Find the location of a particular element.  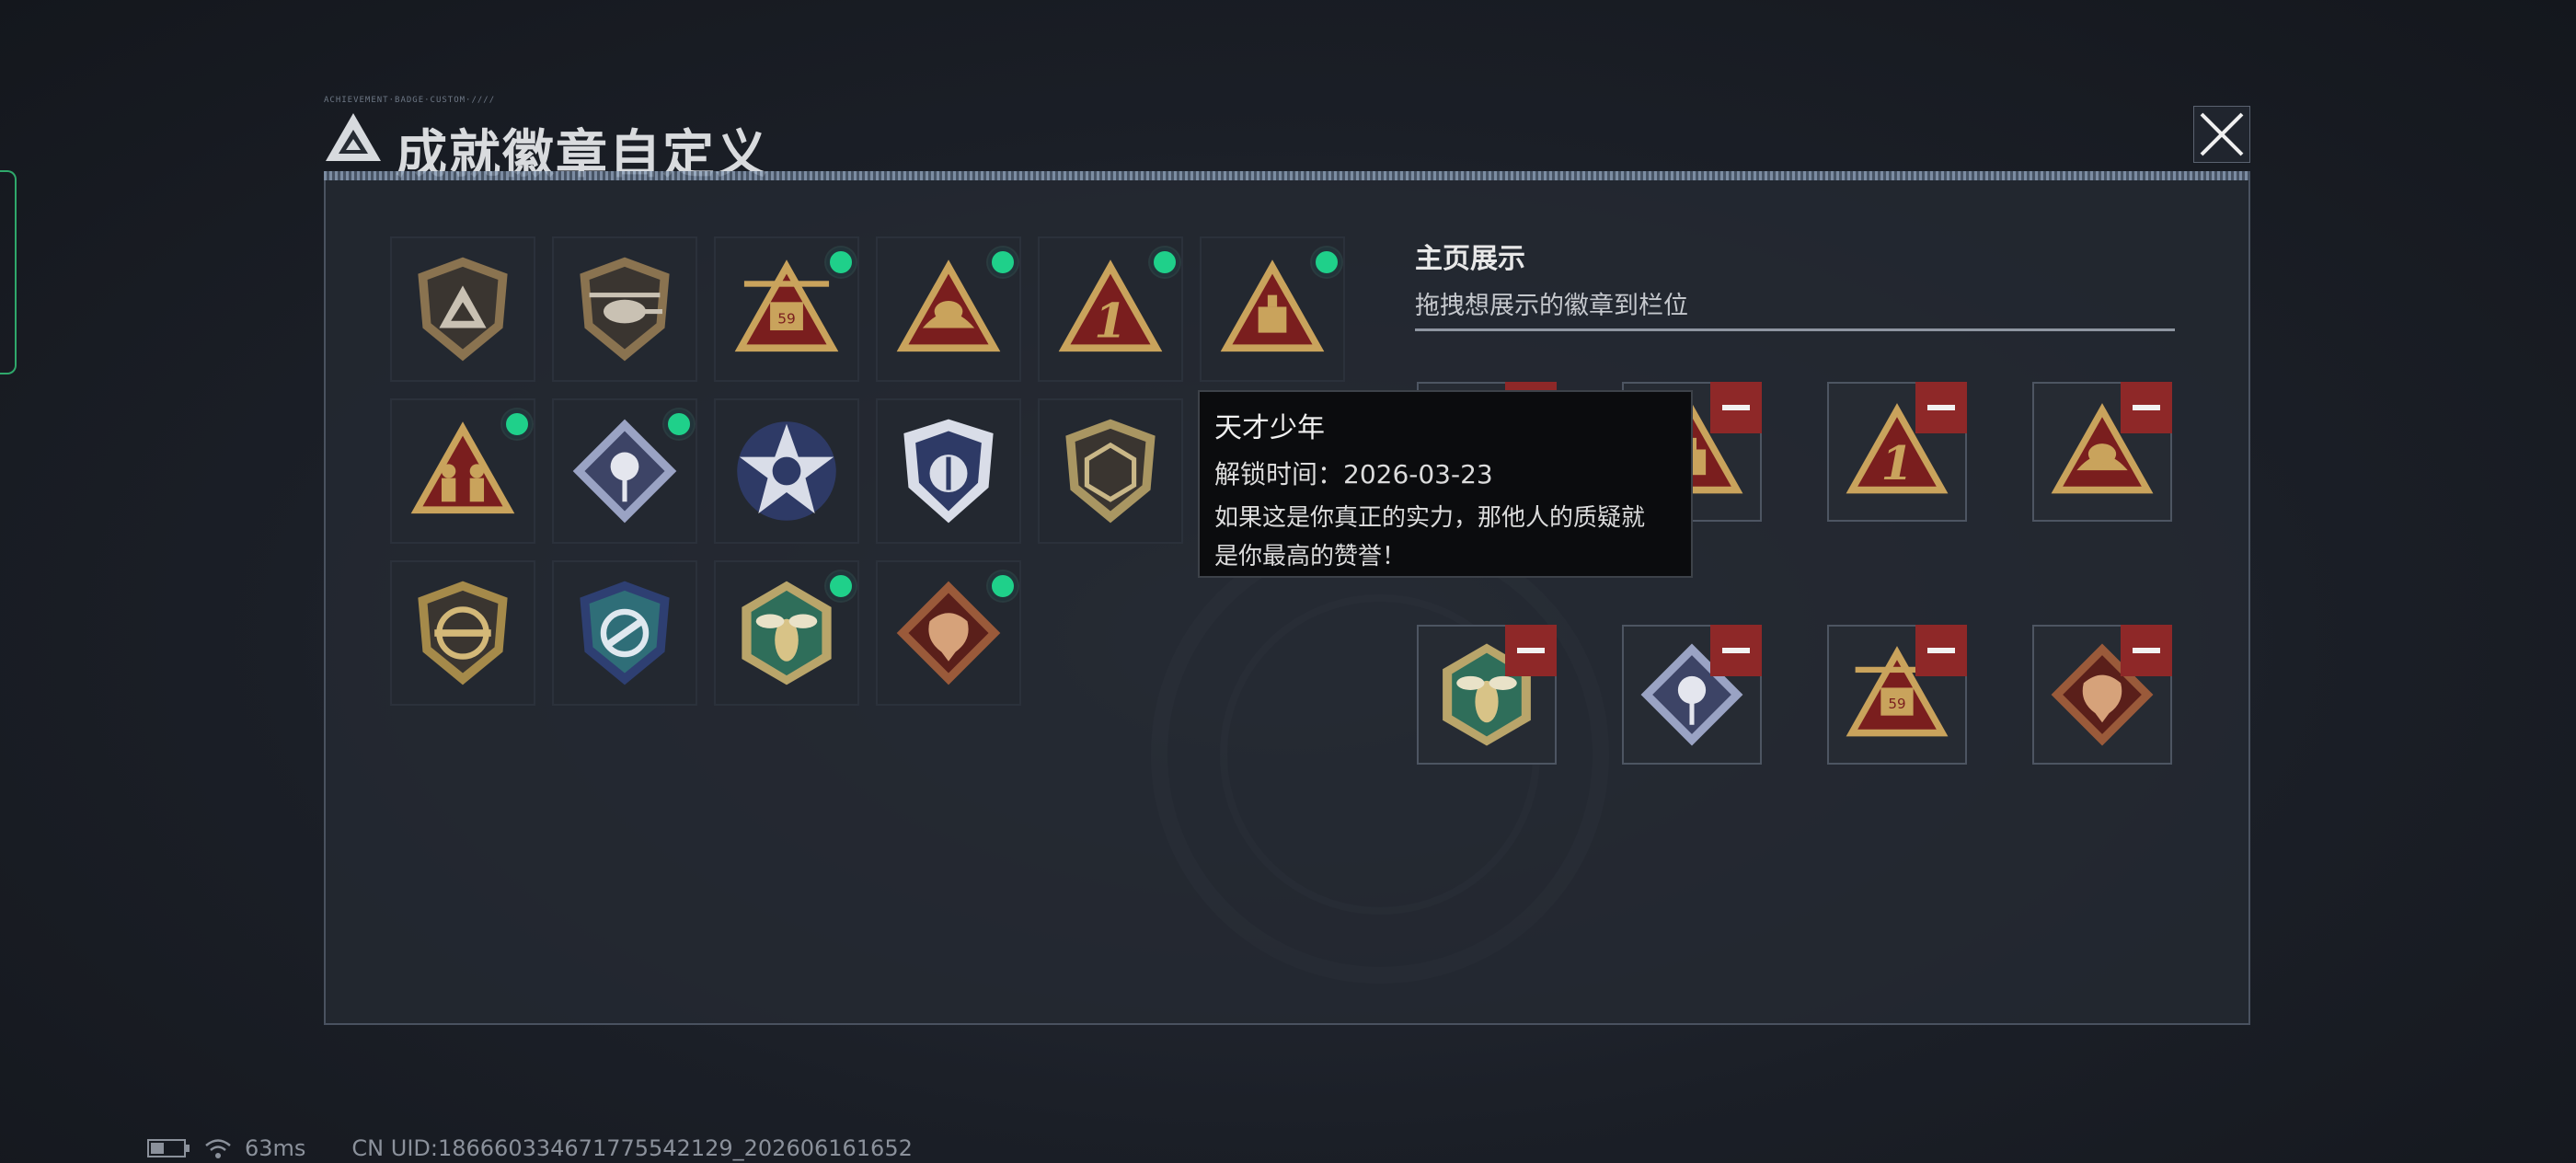

blue-knife-badge-icon is located at coordinates (625, 633).